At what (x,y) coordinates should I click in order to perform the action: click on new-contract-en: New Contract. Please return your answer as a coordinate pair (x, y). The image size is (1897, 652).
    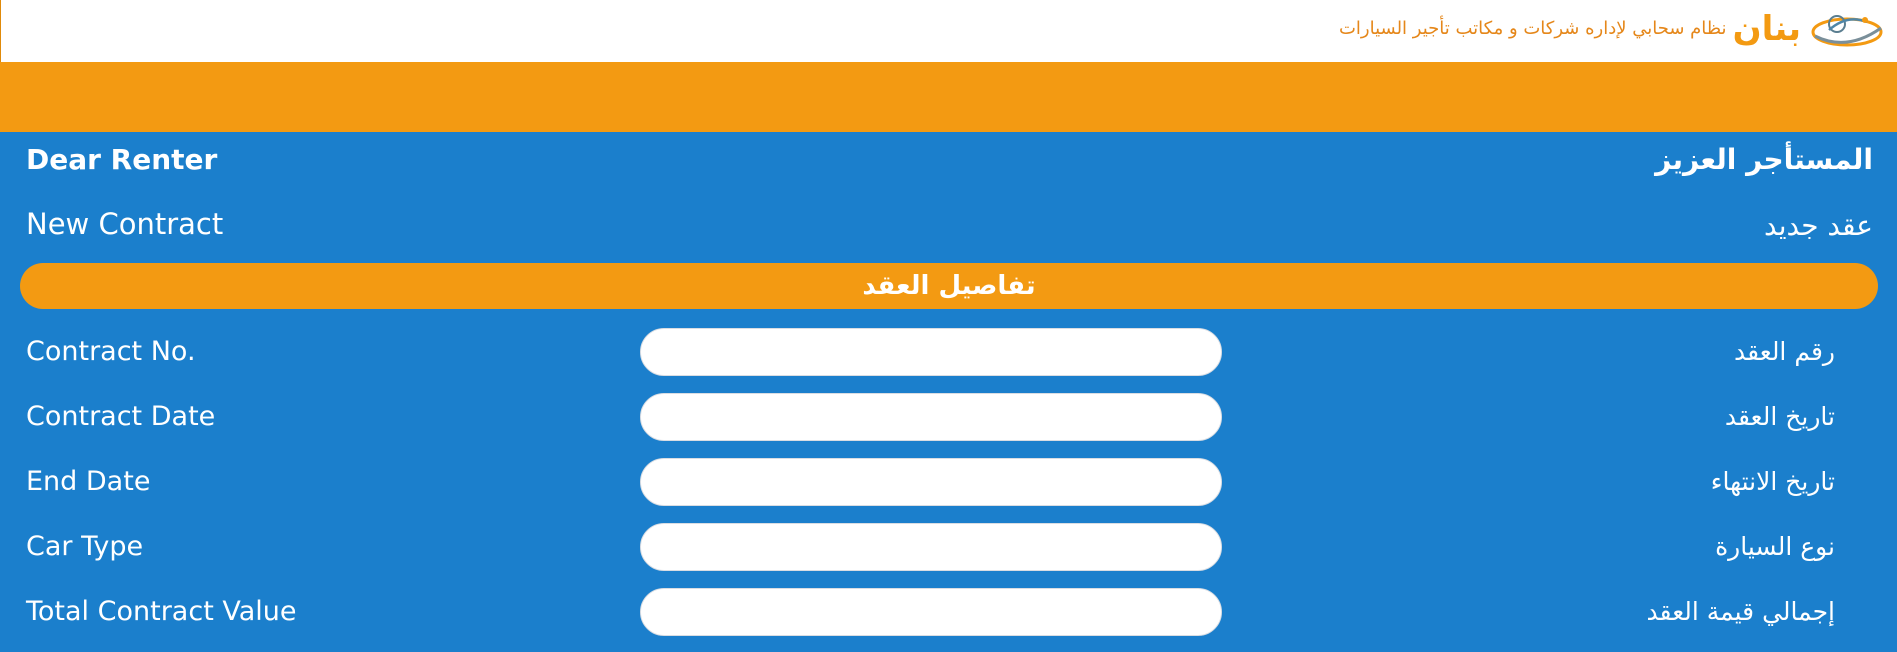
    Looking at the image, I should click on (125, 224).